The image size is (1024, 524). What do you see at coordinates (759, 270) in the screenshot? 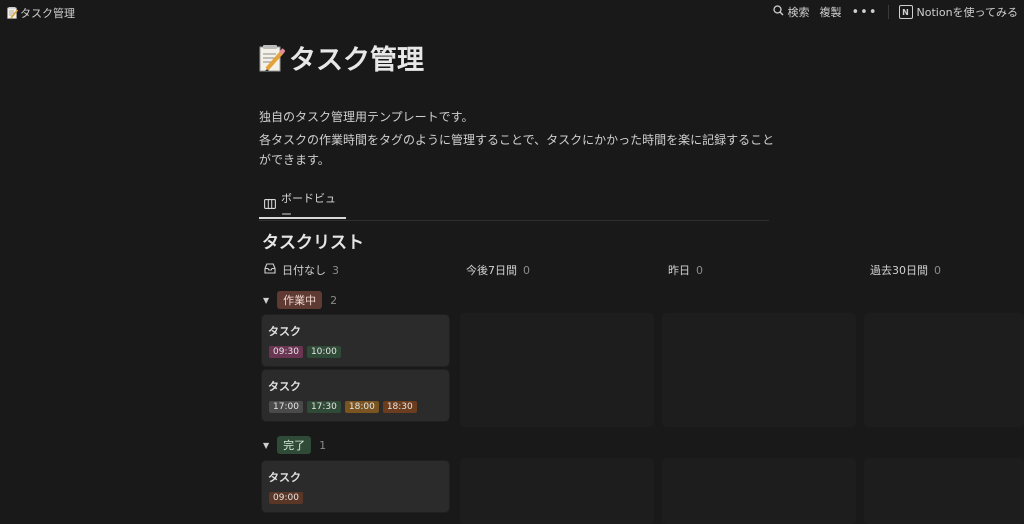
I see `column-header-yesterday: 昨日 0` at bounding box center [759, 270].